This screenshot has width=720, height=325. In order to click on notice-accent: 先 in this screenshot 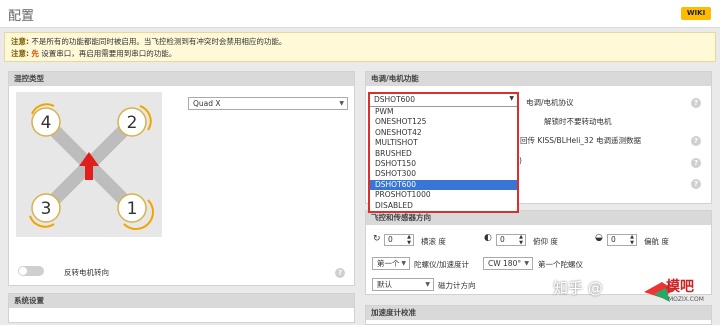, I will do `click(35, 53)`.